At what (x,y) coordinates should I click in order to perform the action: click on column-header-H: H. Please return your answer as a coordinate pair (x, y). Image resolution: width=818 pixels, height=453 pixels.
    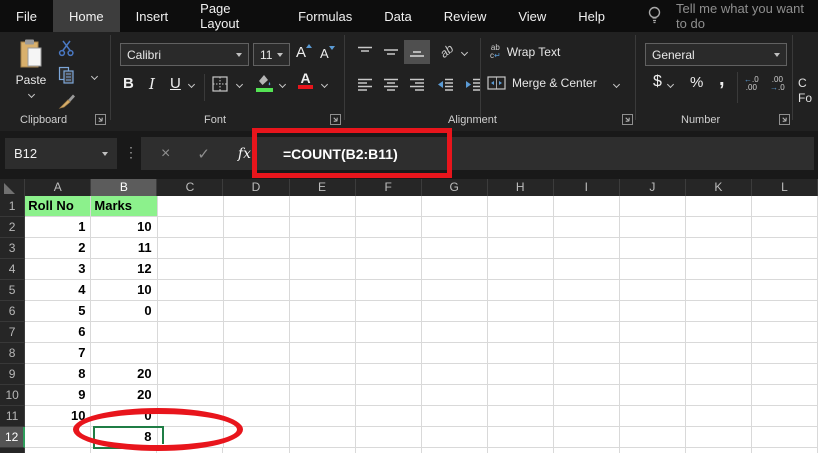
    Looking at the image, I should click on (521, 187).